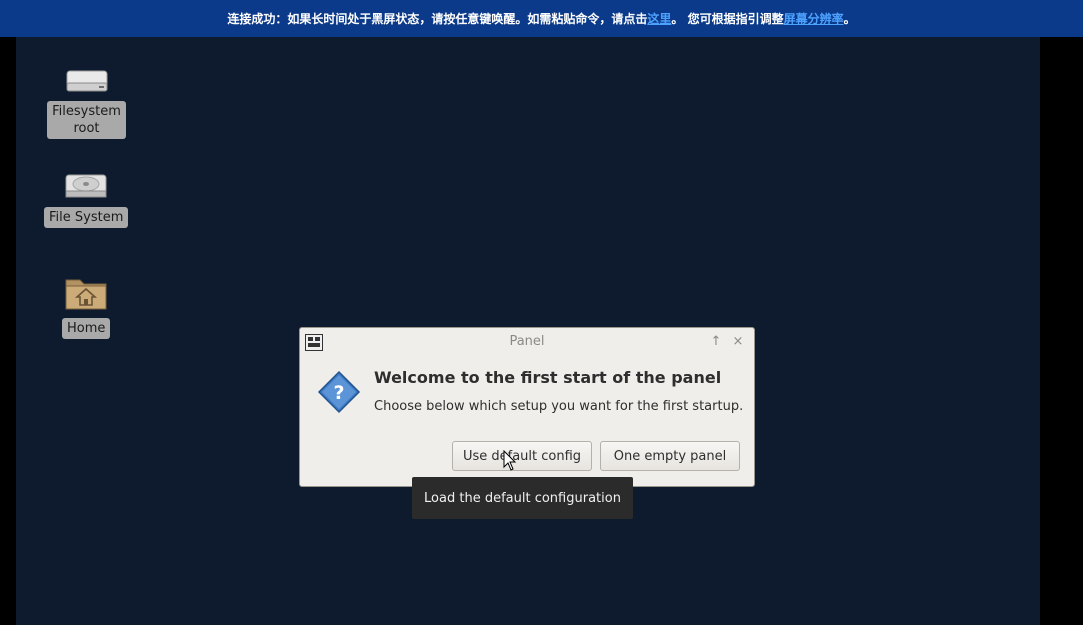  I want to click on desktop-icon-label: Filesystem root, so click(86, 120).